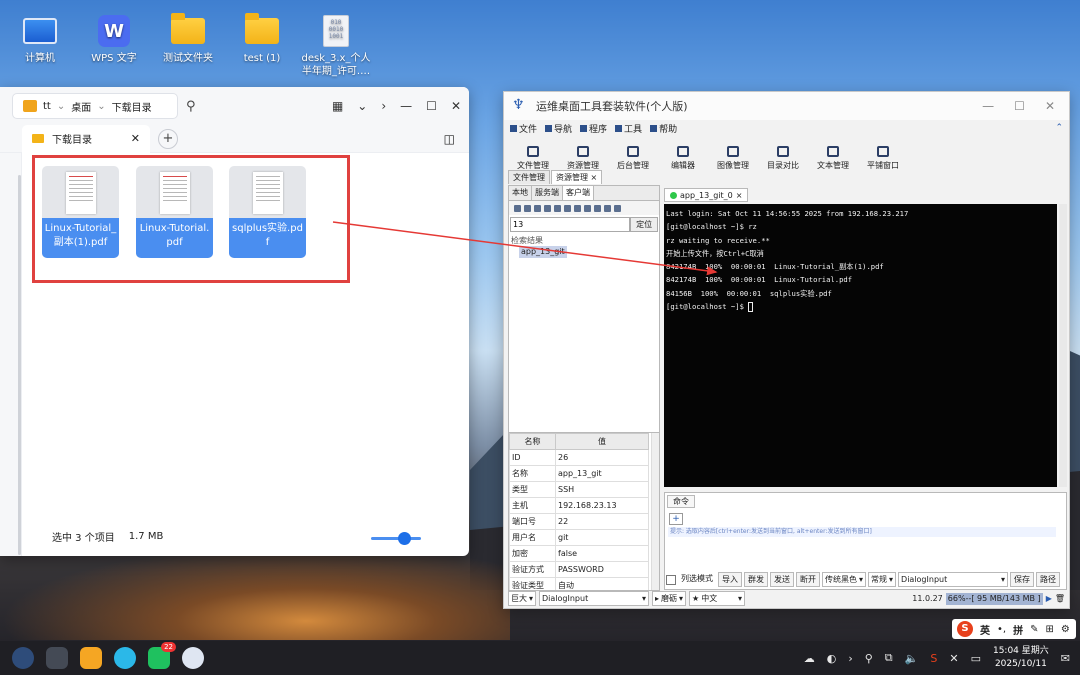 This screenshot has height=675, width=1080. What do you see at coordinates (579, 553) in the screenshot?
I see `property-row: 加密 false` at bounding box center [579, 553].